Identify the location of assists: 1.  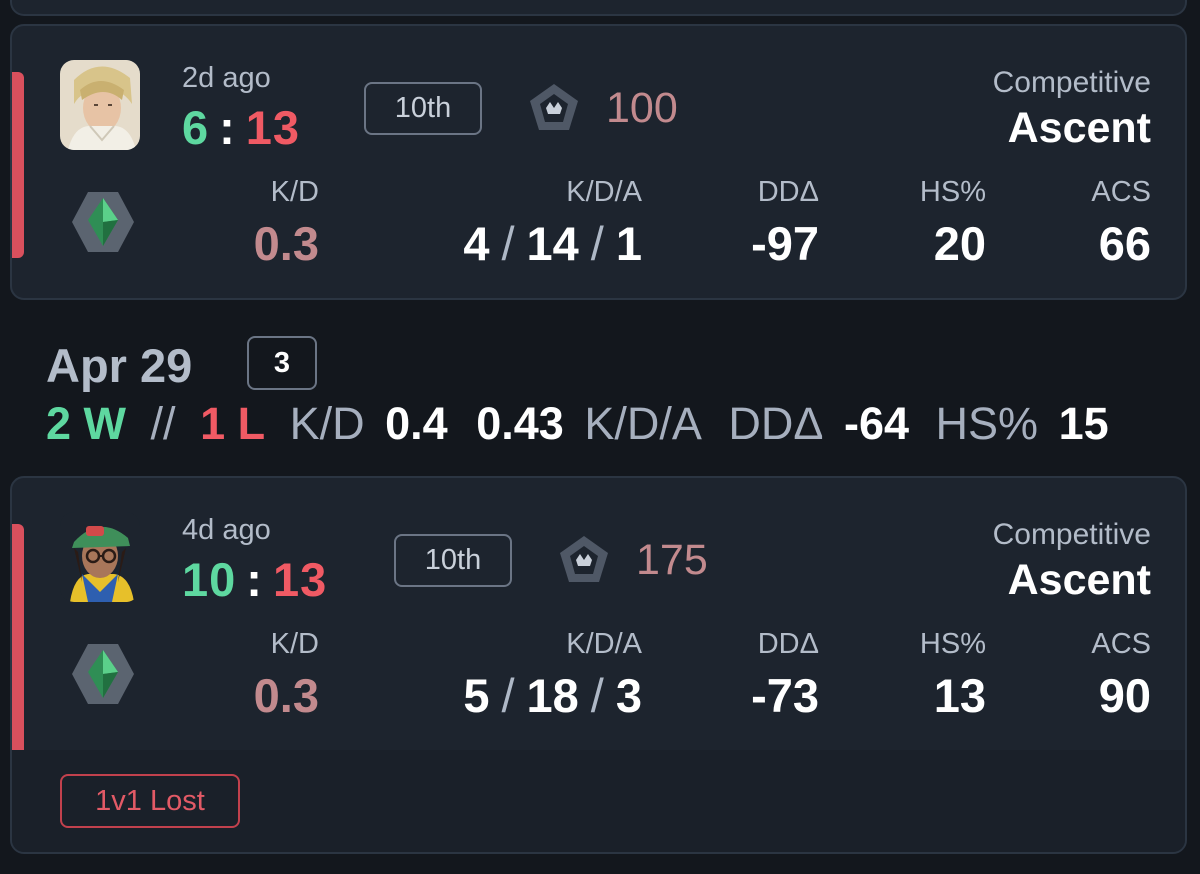
(628, 243).